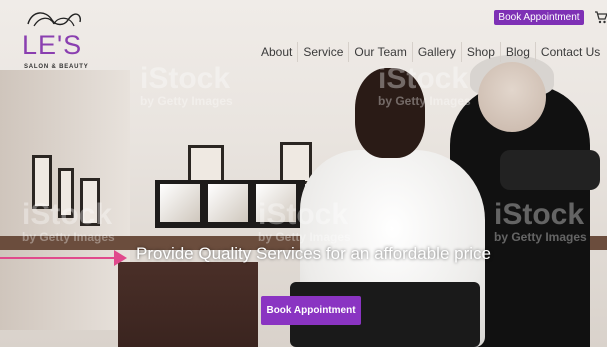  What do you see at coordinates (517, 52) in the screenshot?
I see `nav-blog: Blog` at bounding box center [517, 52].